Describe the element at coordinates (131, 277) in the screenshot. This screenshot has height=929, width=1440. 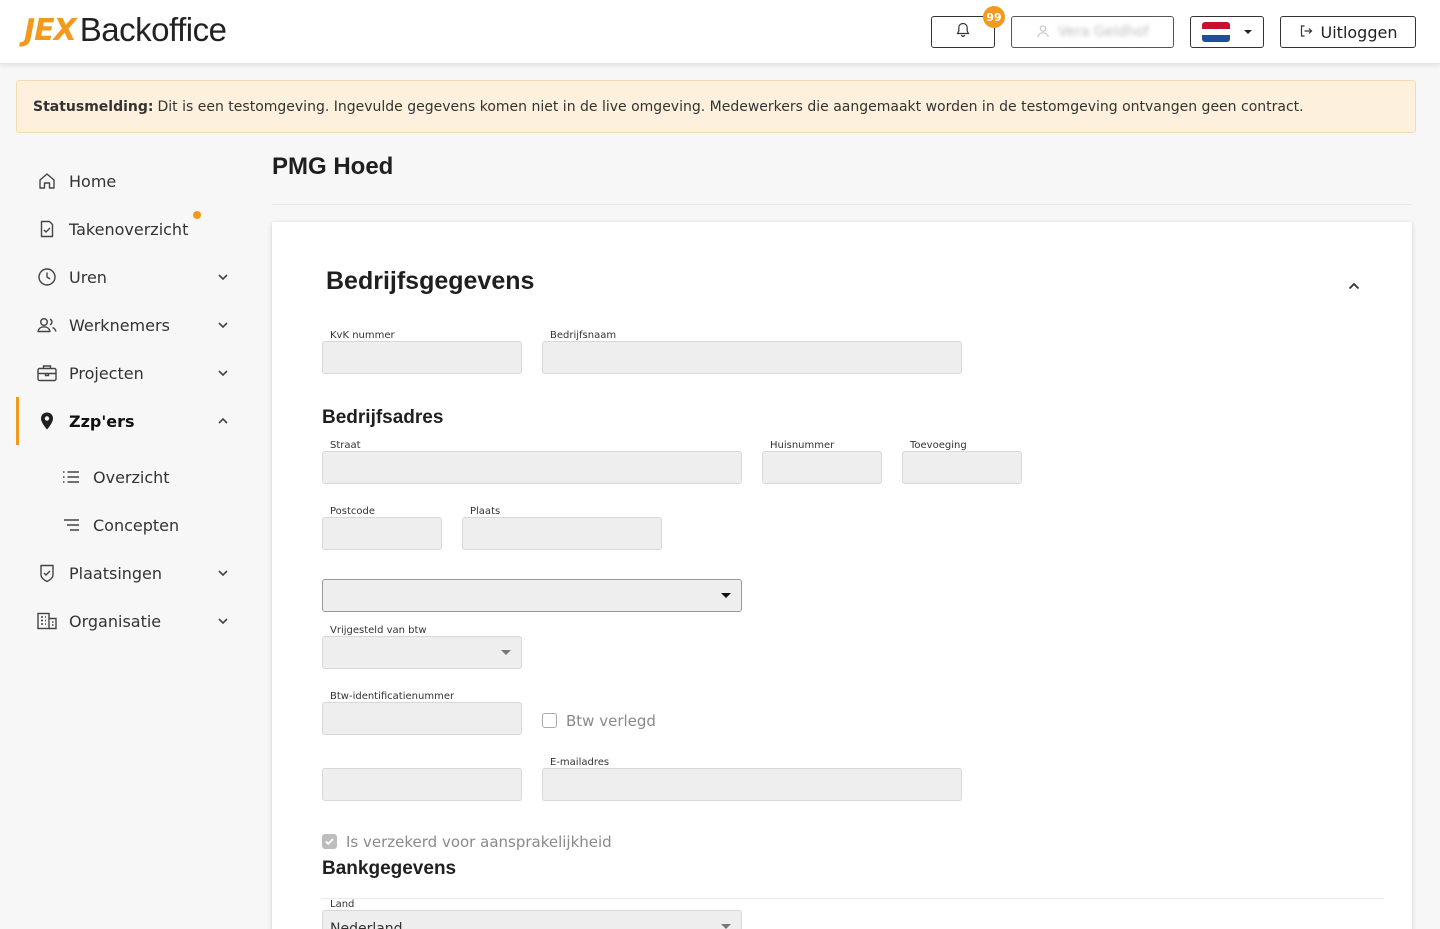
I see `sidebar-item-uren: Uren` at that location.